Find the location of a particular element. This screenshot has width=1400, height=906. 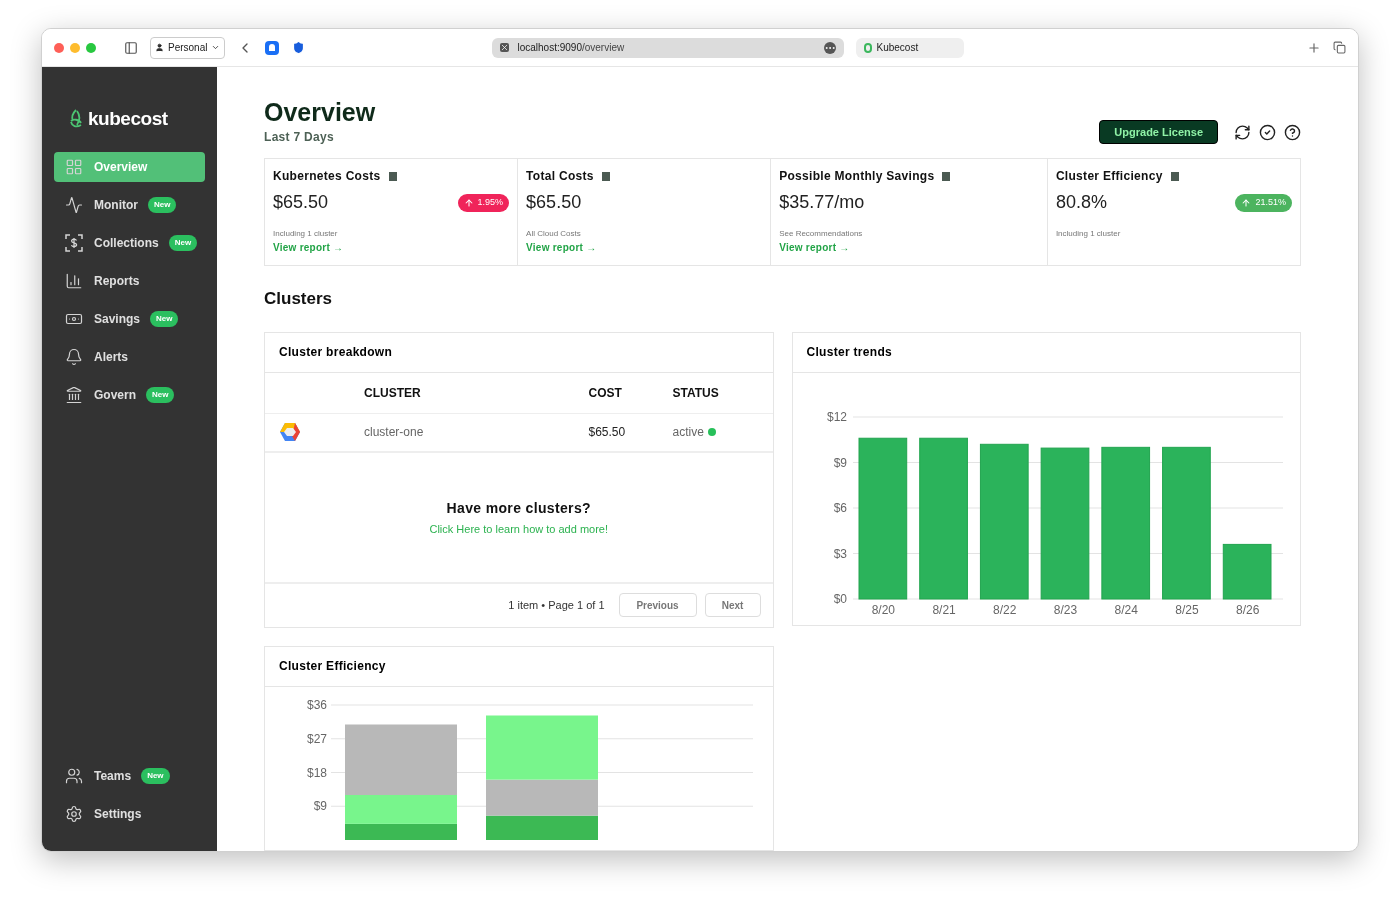

people-icon is located at coordinates (74, 776).